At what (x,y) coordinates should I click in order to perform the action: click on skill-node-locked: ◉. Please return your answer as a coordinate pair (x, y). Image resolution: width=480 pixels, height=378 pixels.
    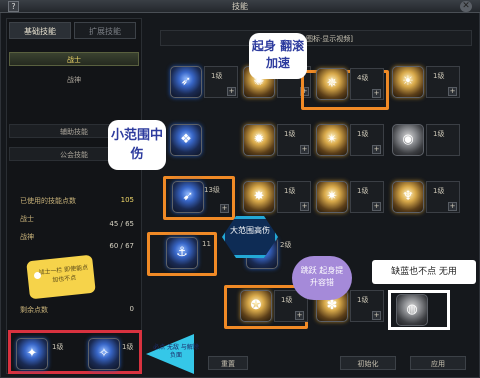
    Looking at the image, I should click on (408, 140).